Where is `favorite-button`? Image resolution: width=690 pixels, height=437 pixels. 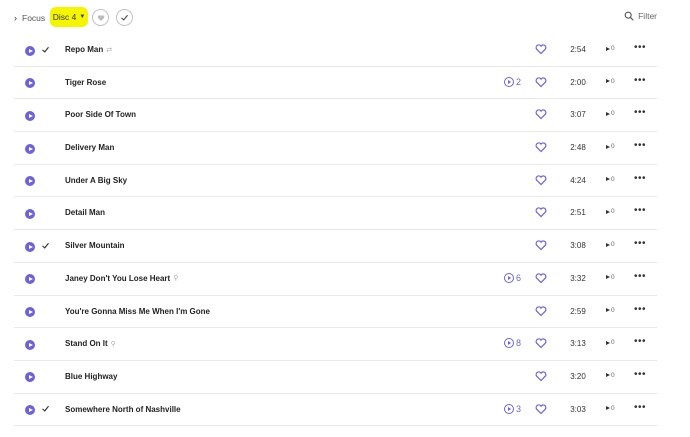 favorite-button is located at coordinates (100, 17).